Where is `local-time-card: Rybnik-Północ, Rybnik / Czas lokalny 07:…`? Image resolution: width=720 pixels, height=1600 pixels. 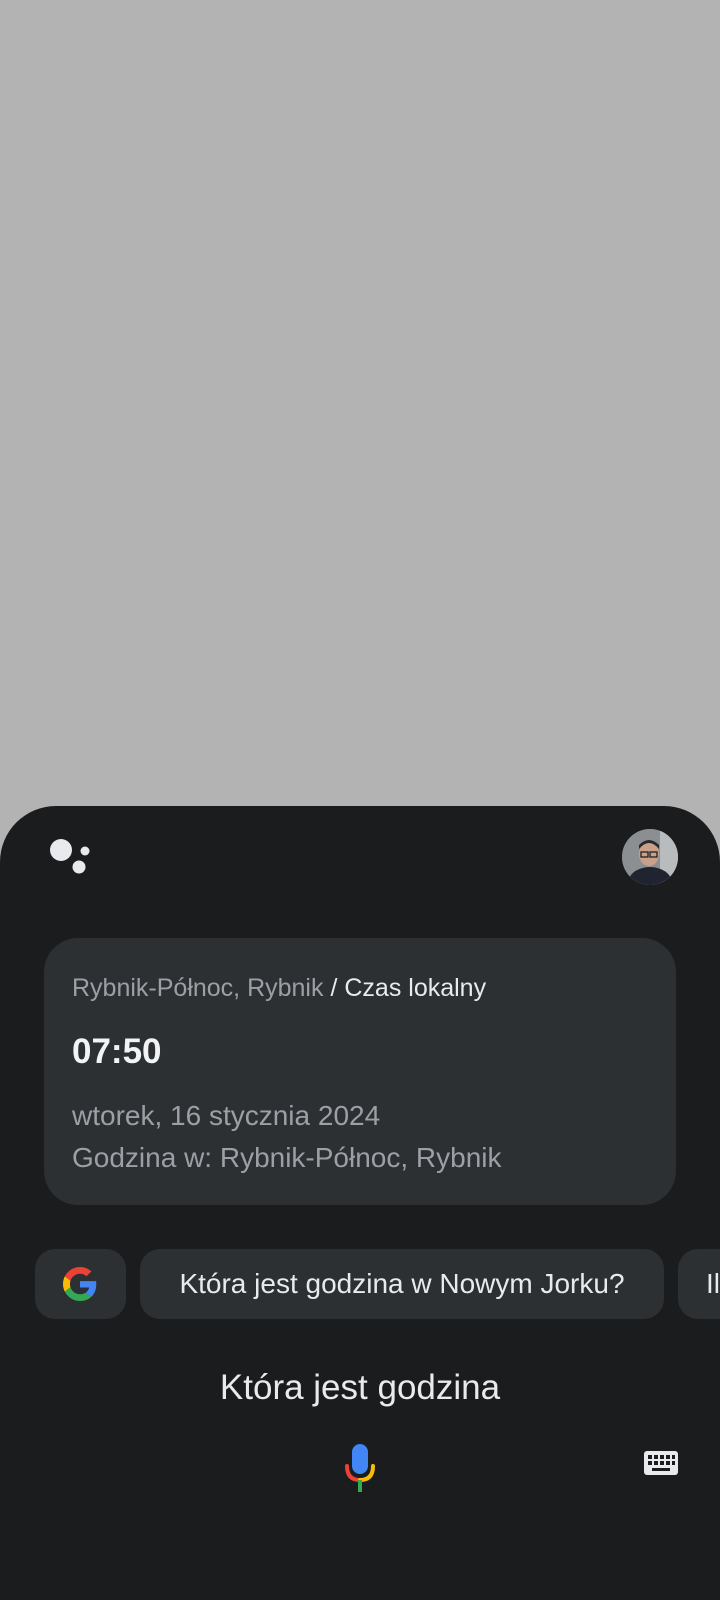 local-time-card: Rybnik-Północ, Rybnik / Czas lokalny 07:… is located at coordinates (360, 1071).